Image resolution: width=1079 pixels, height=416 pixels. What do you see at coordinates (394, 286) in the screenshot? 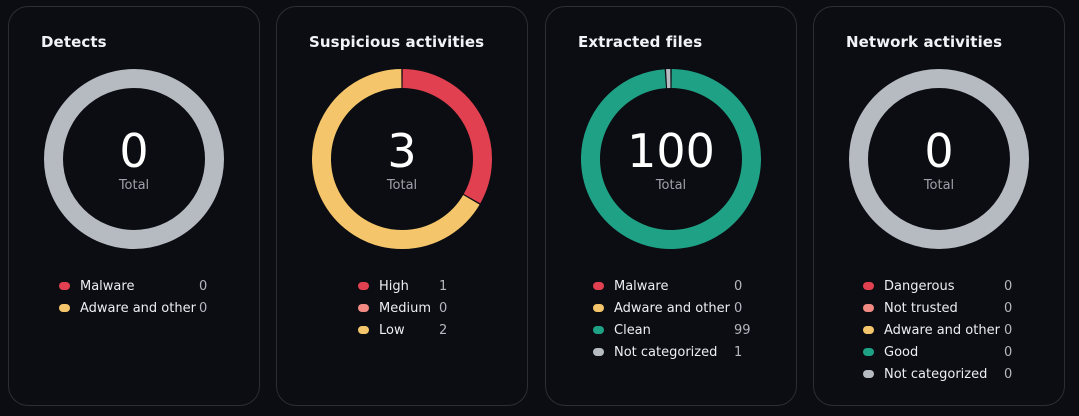
I see `legend-label: High` at bounding box center [394, 286].